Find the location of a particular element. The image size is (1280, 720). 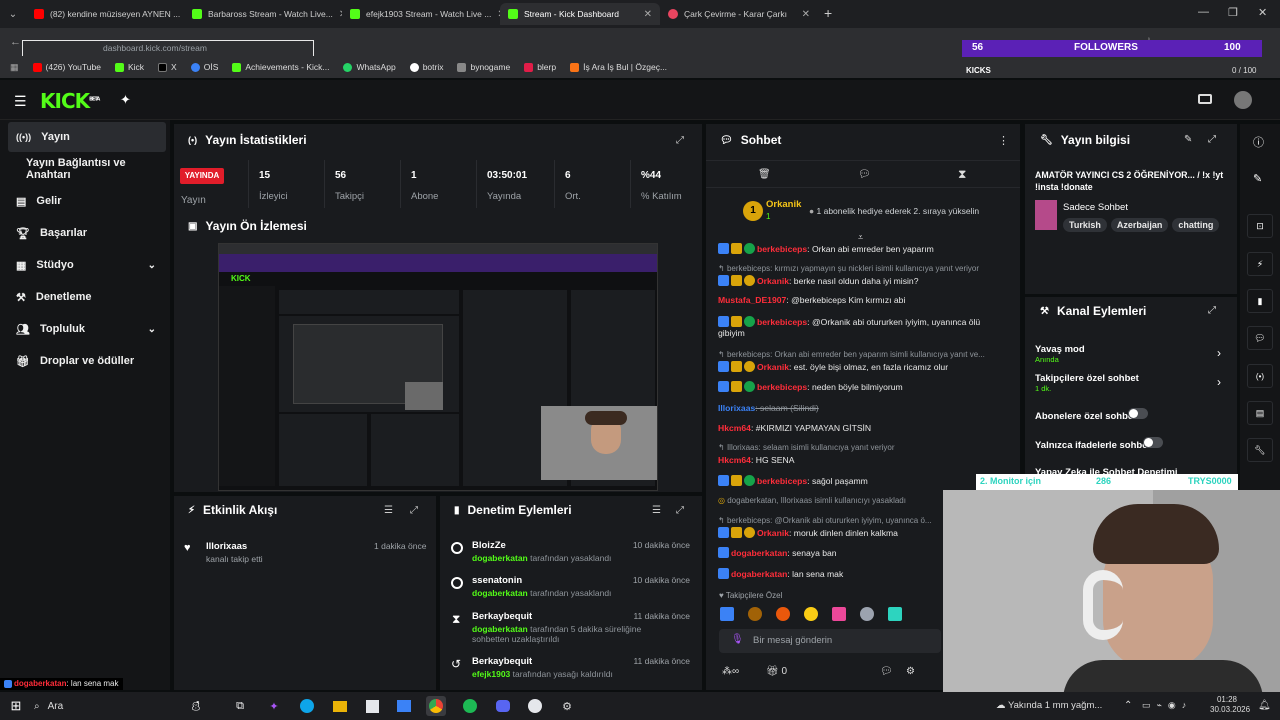

pin-icon: ✦ is located at coordinates (125, 100).